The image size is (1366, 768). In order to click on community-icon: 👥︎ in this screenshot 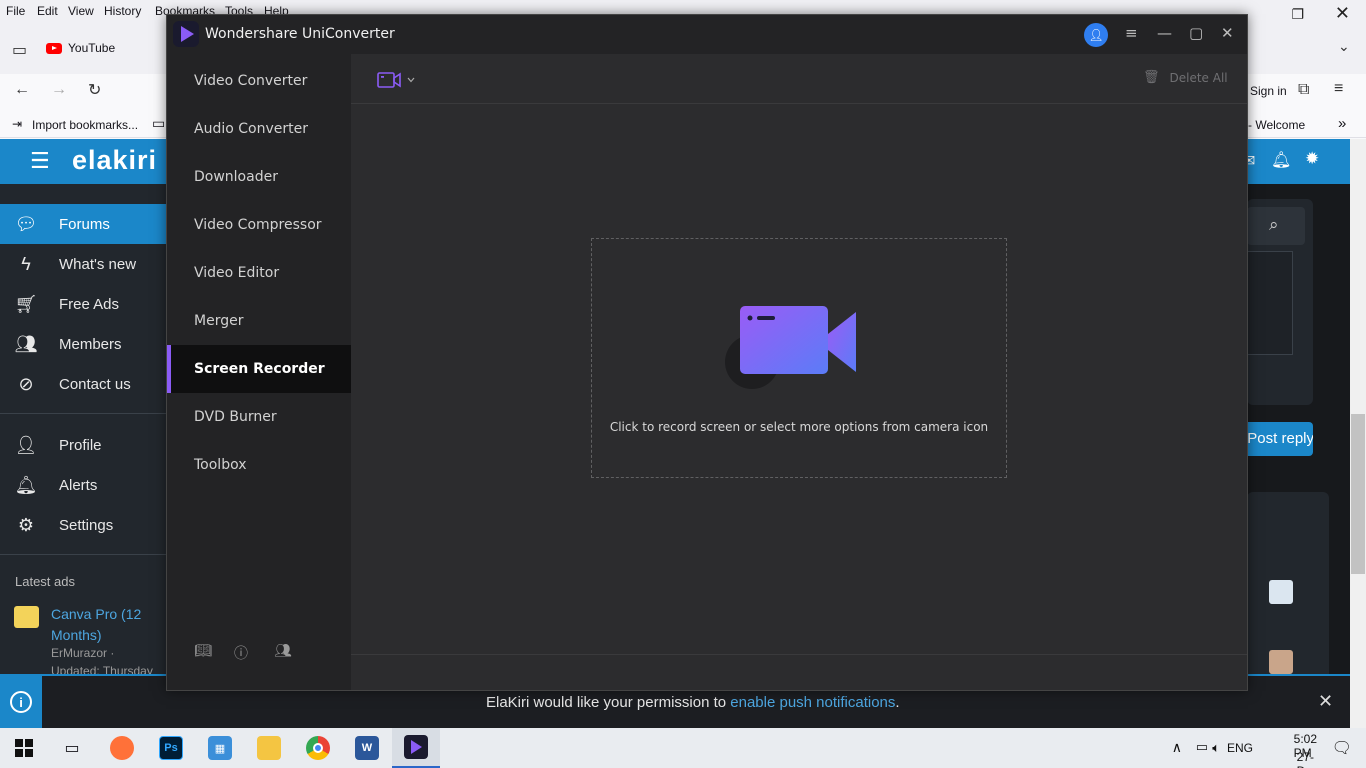, I will do `click(283, 651)`.